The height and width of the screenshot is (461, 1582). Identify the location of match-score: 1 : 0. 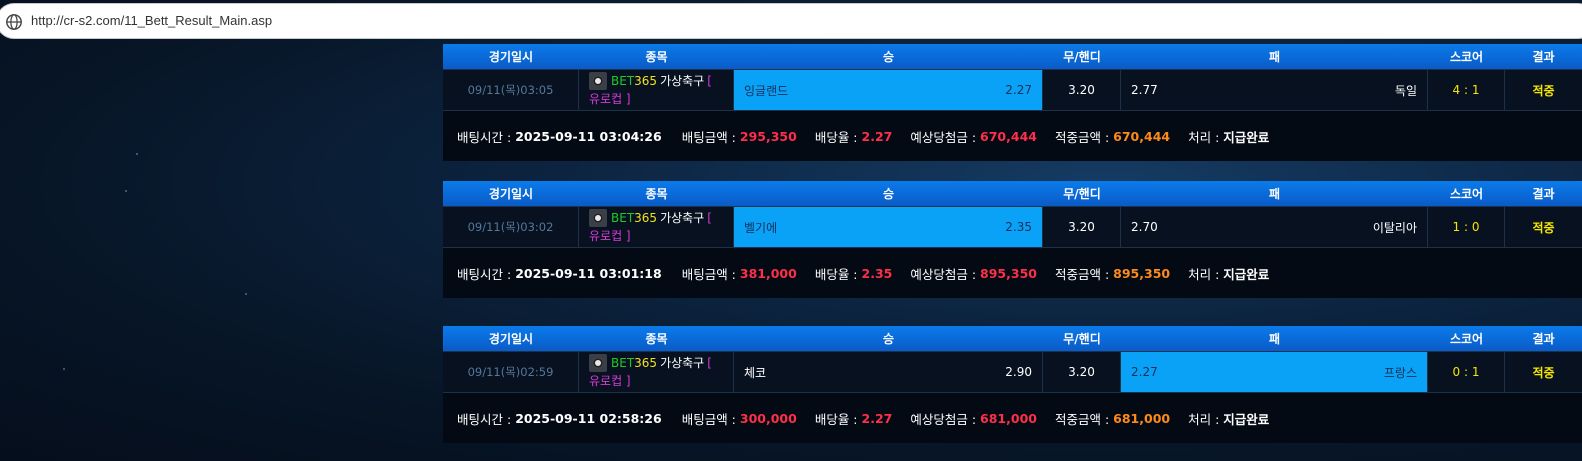
(1466, 227).